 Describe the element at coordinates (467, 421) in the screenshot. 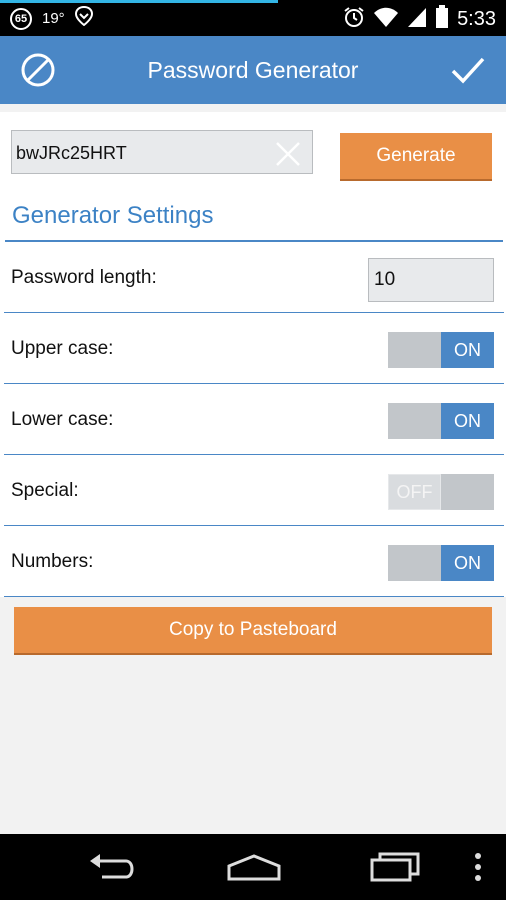

I see `lower-case-toggle-state: ON` at that location.